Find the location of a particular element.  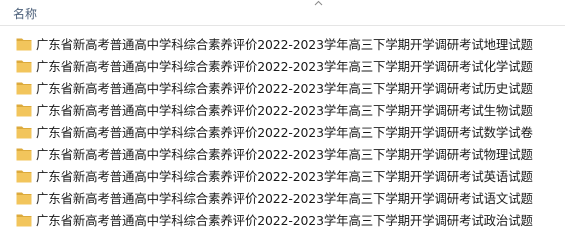

column-header-name: 名称 is located at coordinates (25, 14).